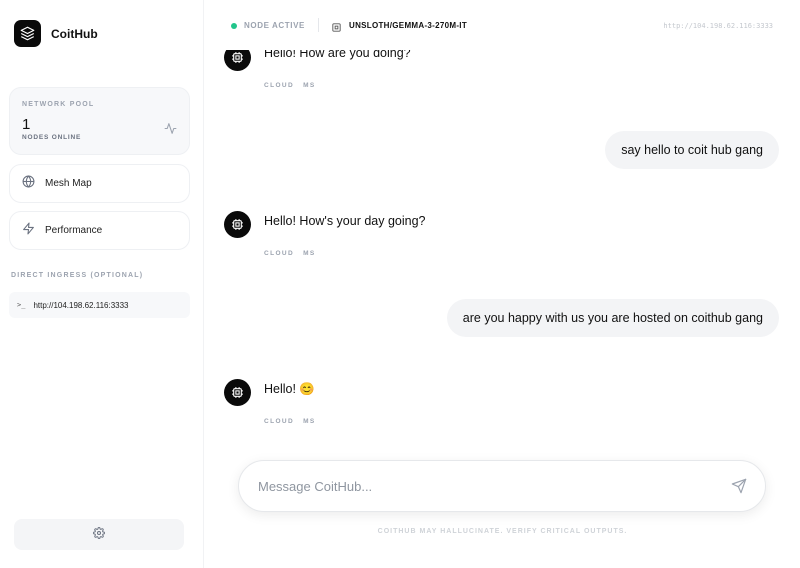  I want to click on nav-label: Mesh Map, so click(68, 183).